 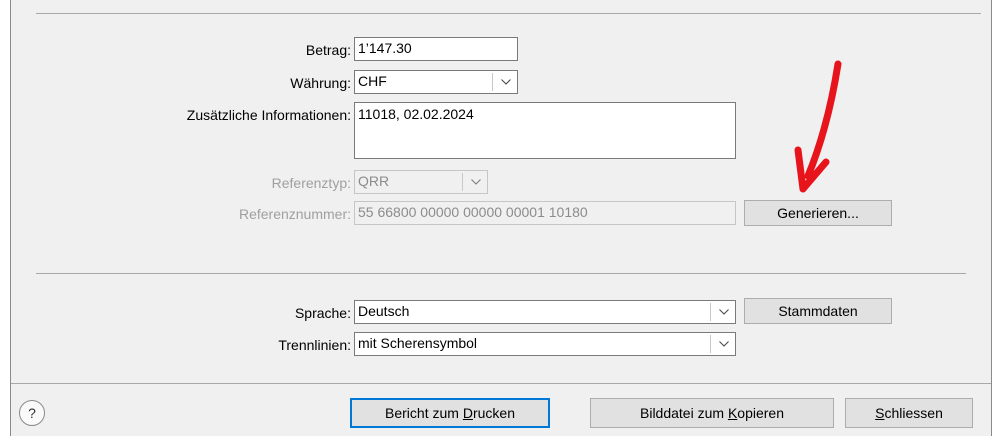 I want to click on schliessen-button: Schliessen, so click(x=909, y=413).